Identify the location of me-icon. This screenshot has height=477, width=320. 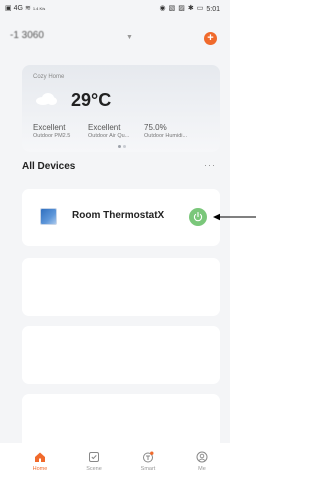
(202, 457).